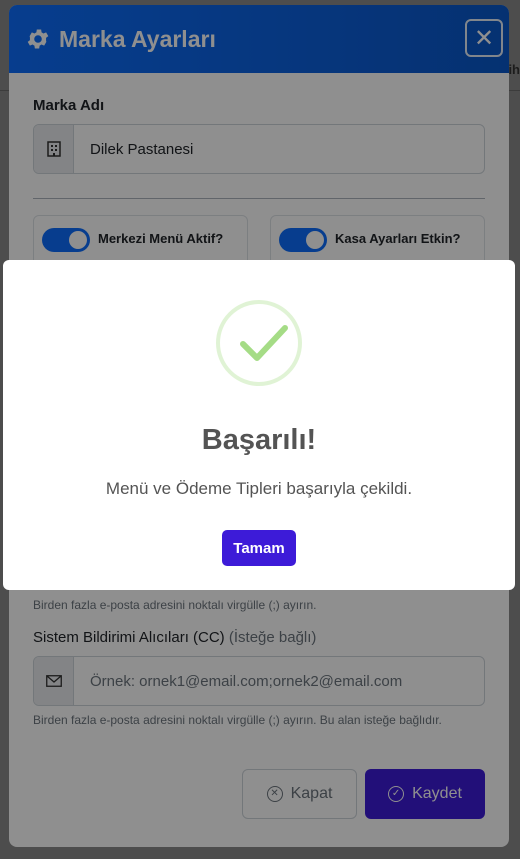 The width and height of the screenshot is (520, 859). Describe the element at coordinates (259, 343) in the screenshot. I see `success-check-icon` at that location.